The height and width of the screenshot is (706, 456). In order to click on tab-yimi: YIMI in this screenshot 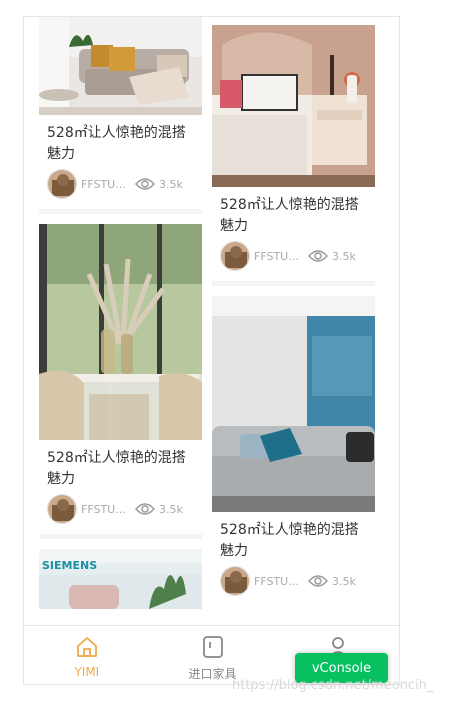, I will do `click(87, 655)`.